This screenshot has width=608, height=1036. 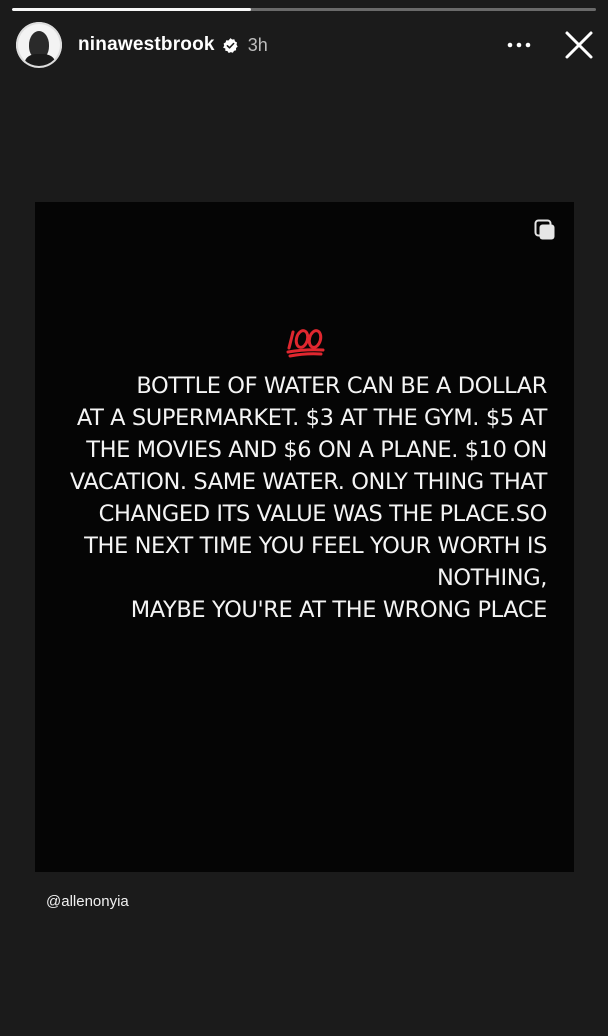 I want to click on story-progress-fill, so click(x=132, y=9).